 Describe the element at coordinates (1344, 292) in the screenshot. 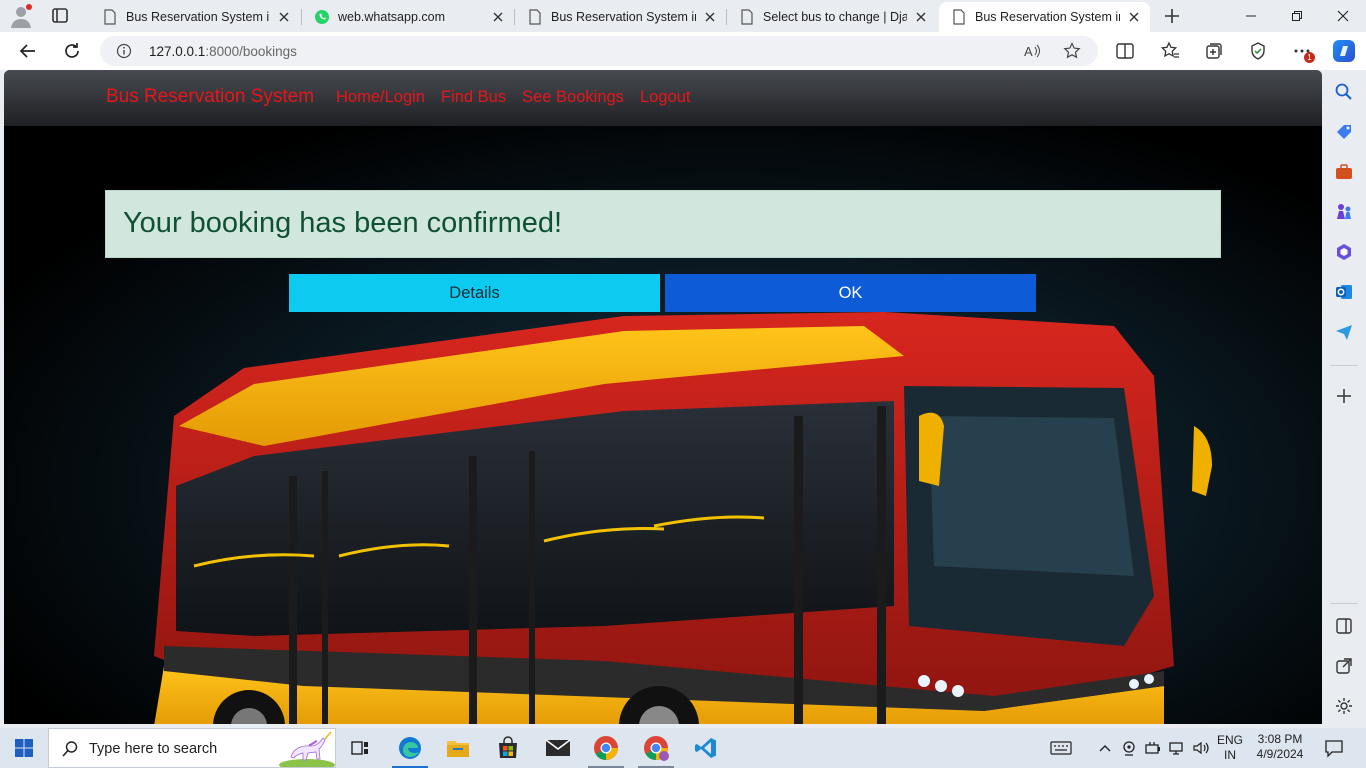

I see `outlook-icon` at that location.